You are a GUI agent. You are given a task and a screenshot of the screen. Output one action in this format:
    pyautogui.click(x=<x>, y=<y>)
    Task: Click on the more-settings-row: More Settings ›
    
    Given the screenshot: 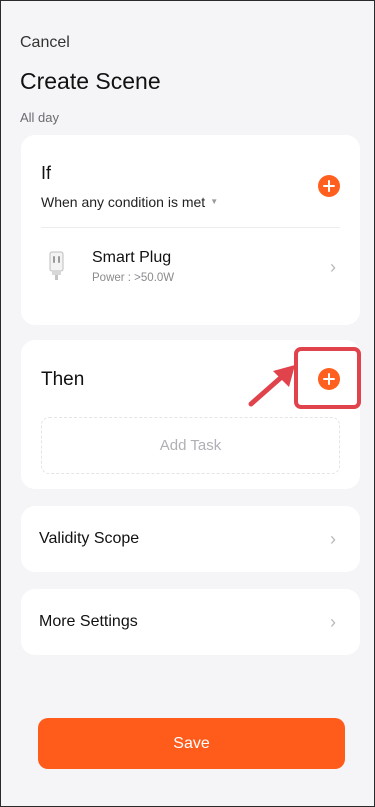 What is the action you would take?
    pyautogui.click(x=190, y=622)
    